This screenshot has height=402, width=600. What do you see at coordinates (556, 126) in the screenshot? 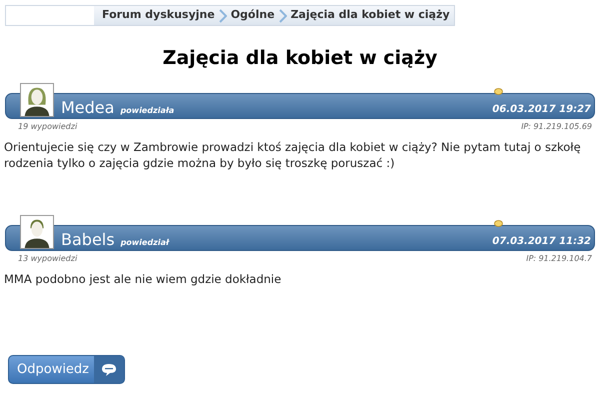
I see `ip-address: IP: 91.219.105.69` at bounding box center [556, 126].